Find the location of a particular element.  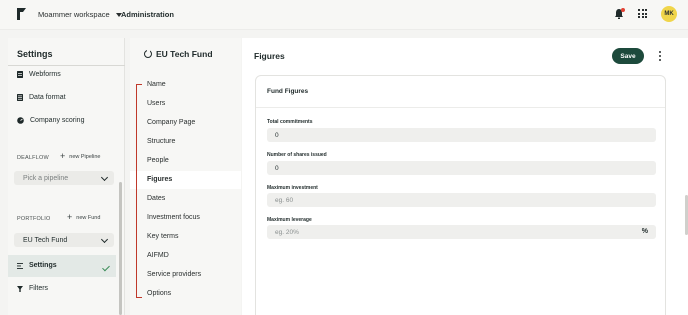

new-fund-button: + new Fund is located at coordinates (83, 217).